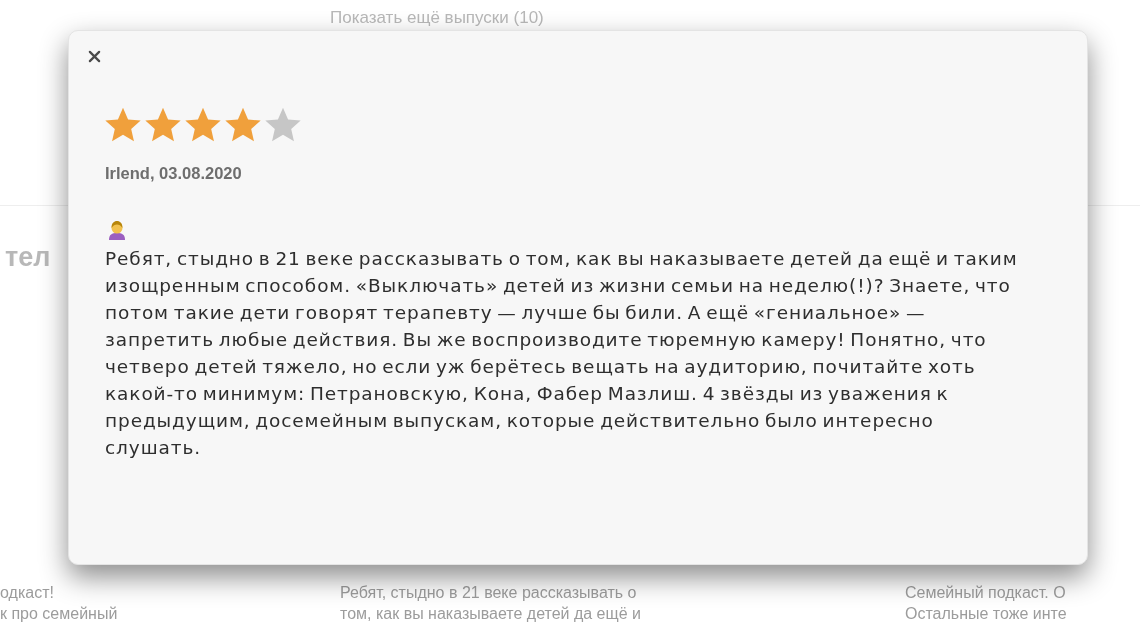 This screenshot has width=1140, height=626. I want to click on review-preview-text: Остальные тоже инте, so click(986, 614).